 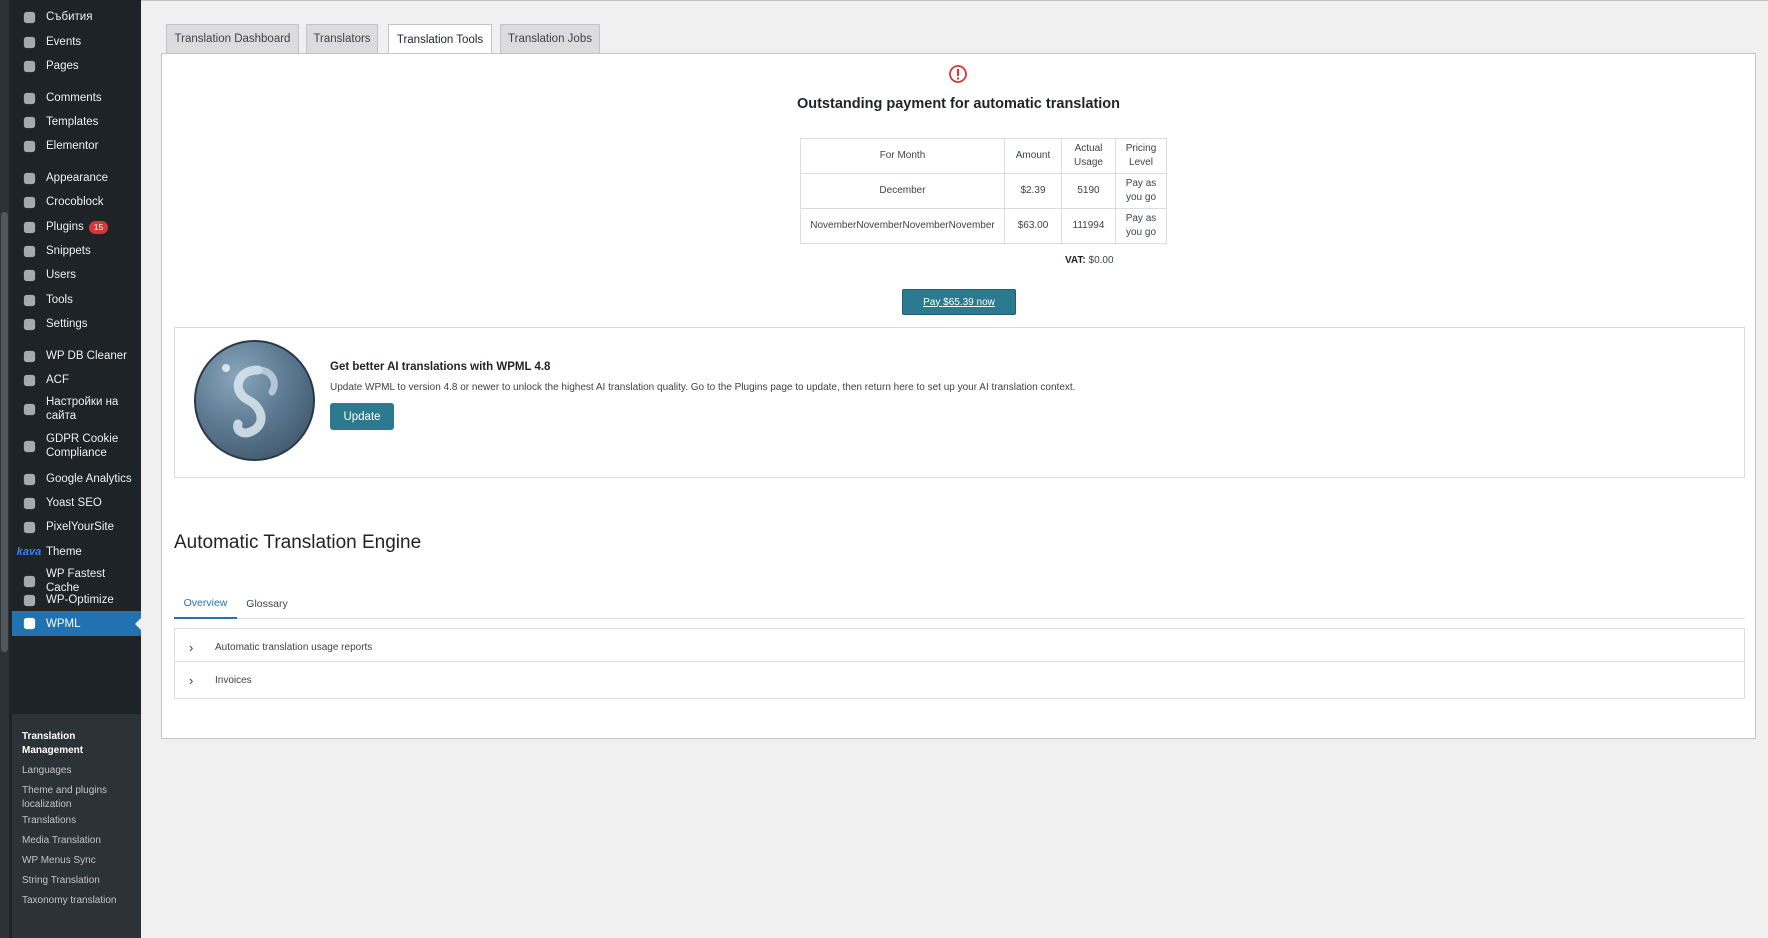 What do you see at coordinates (76, 146) in the screenshot?
I see `sidebar-item-elementor: Elementor` at bounding box center [76, 146].